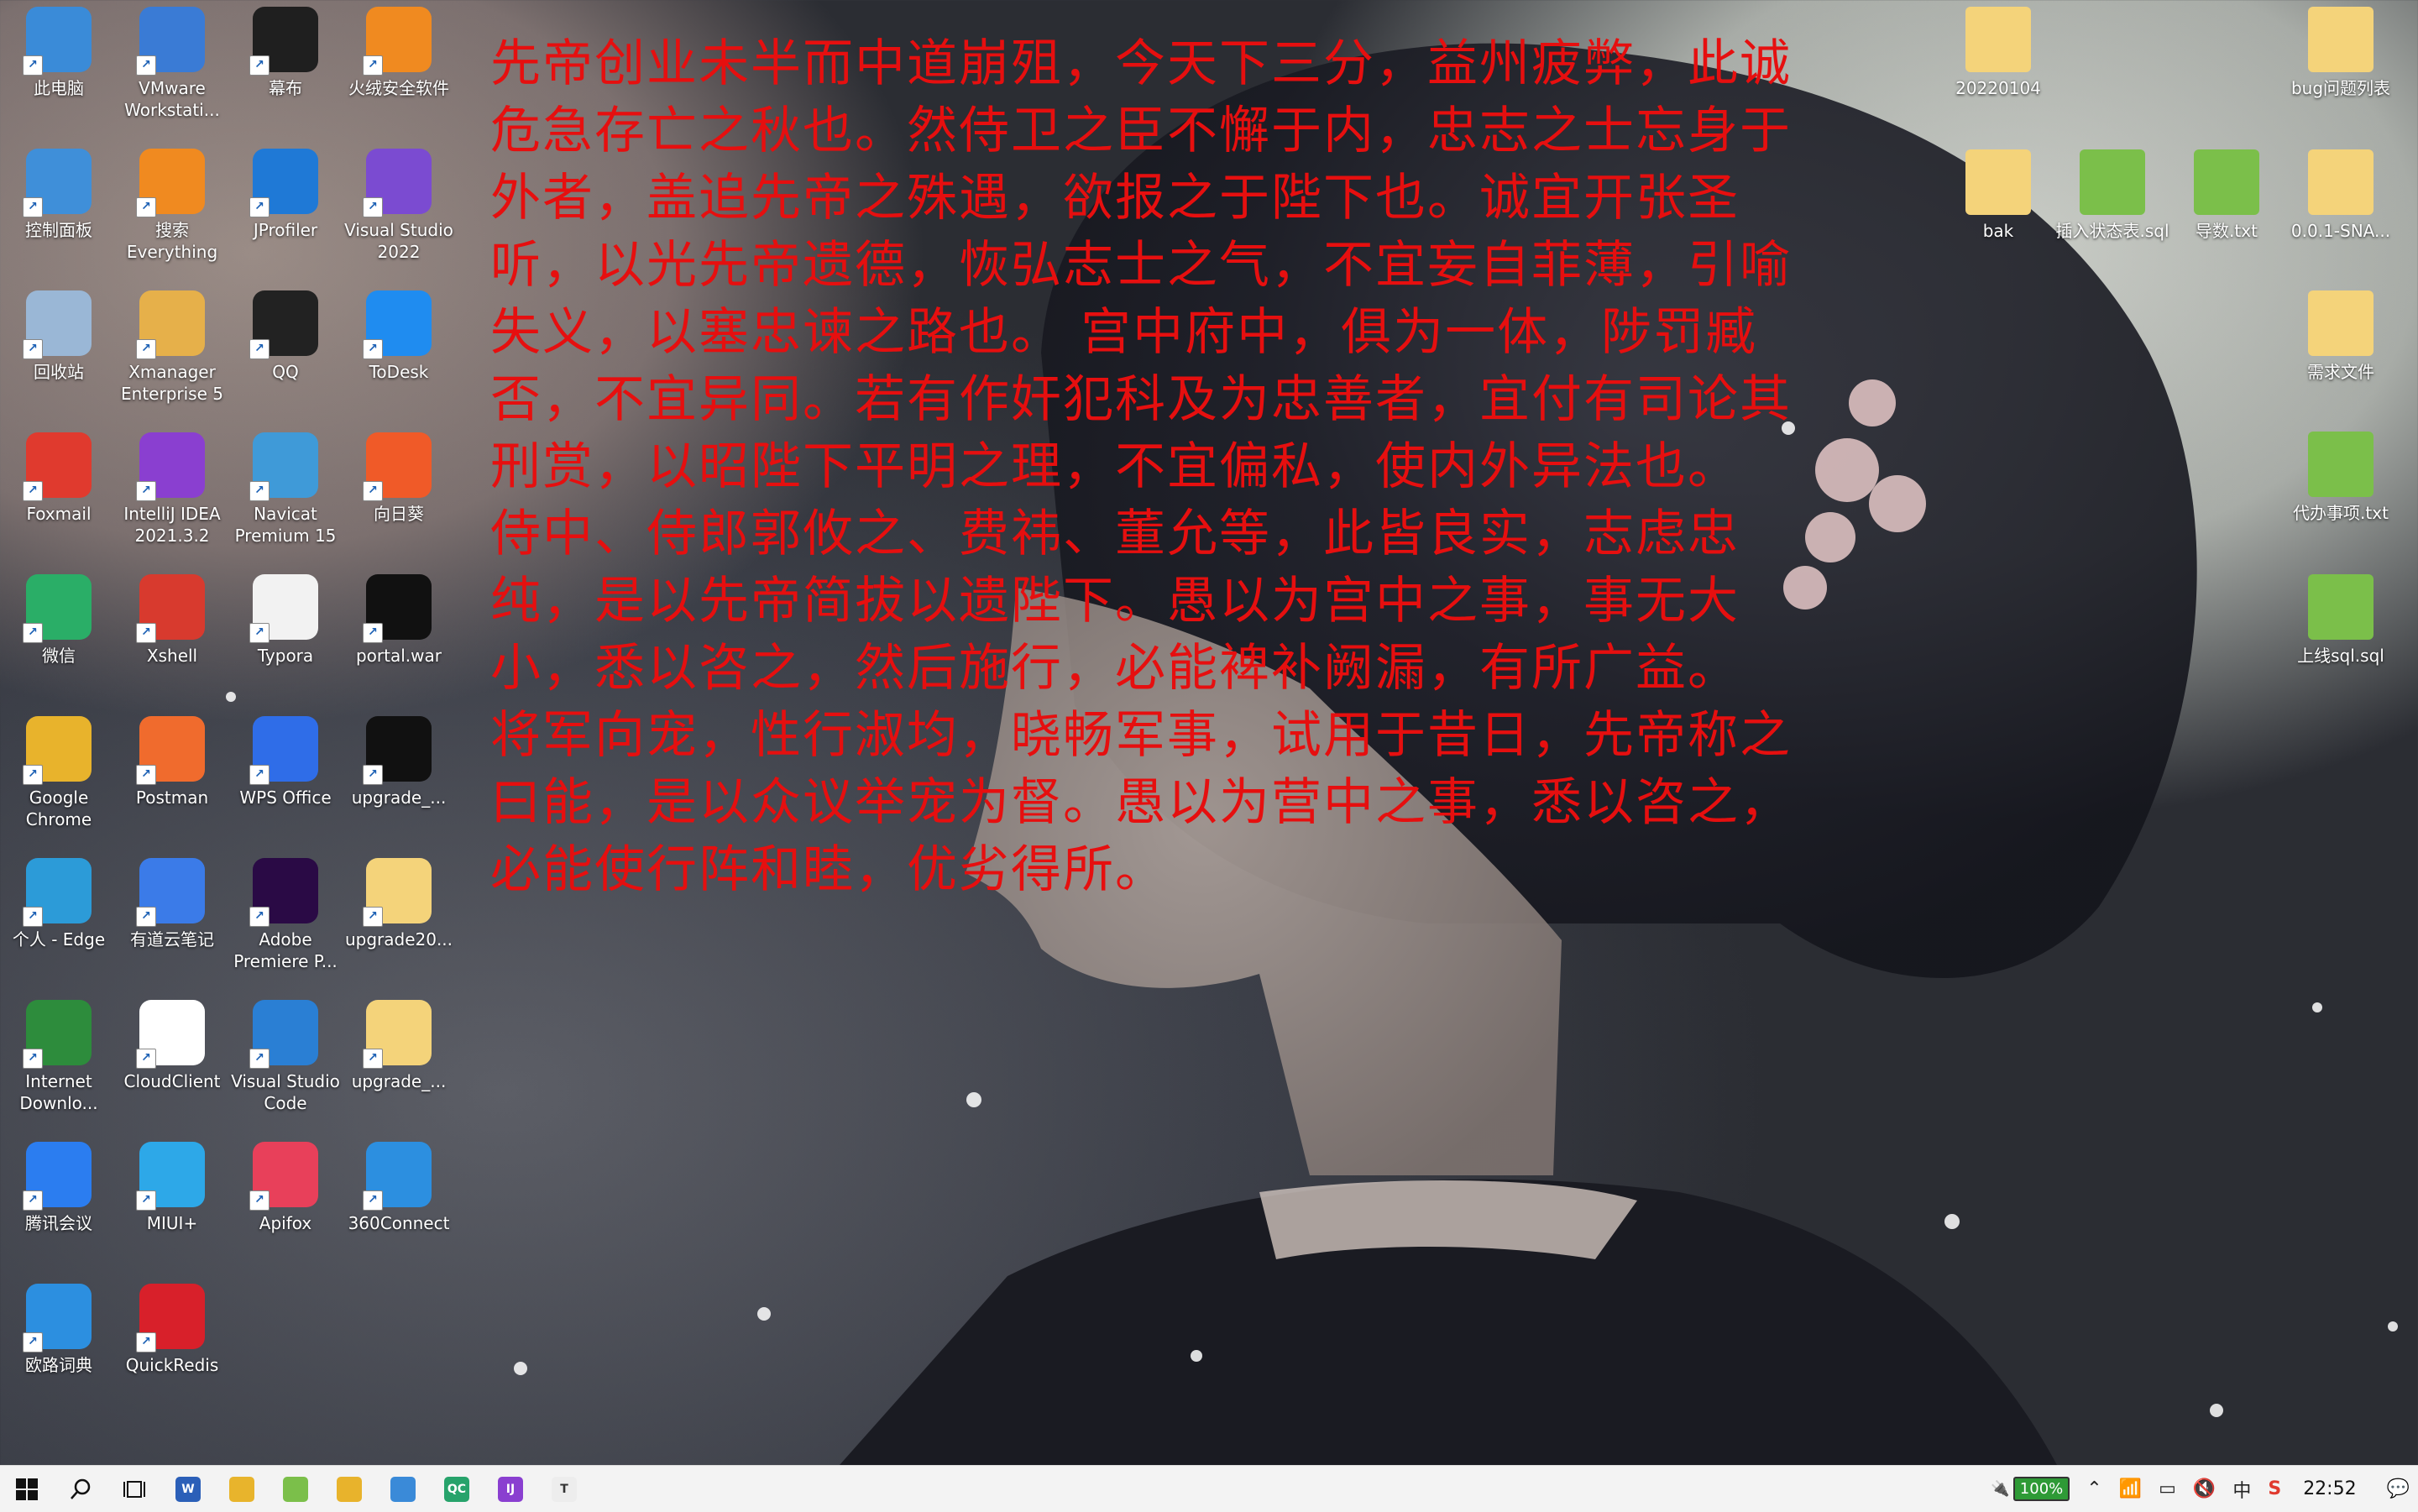 This screenshot has height=1512, width=2418. I want to click on desktop-icon: ↗ JProfiler, so click(285, 195).